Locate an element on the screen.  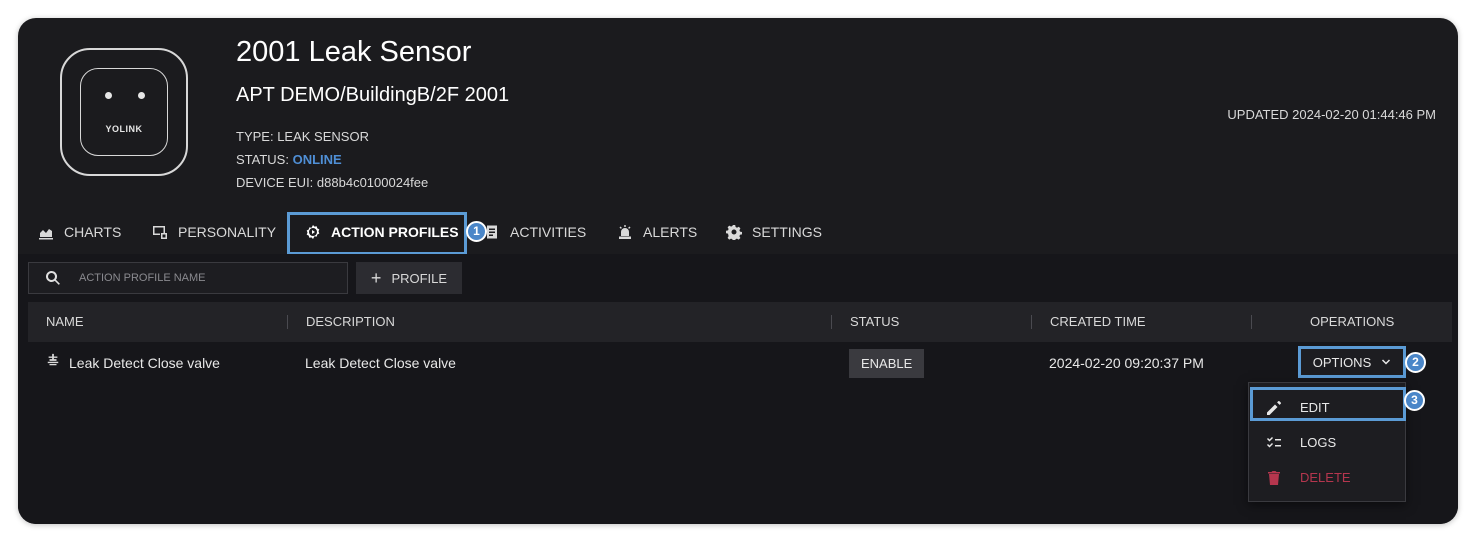
tab-action-profiles: ACTION PROFILES is located at coordinates (382, 232).